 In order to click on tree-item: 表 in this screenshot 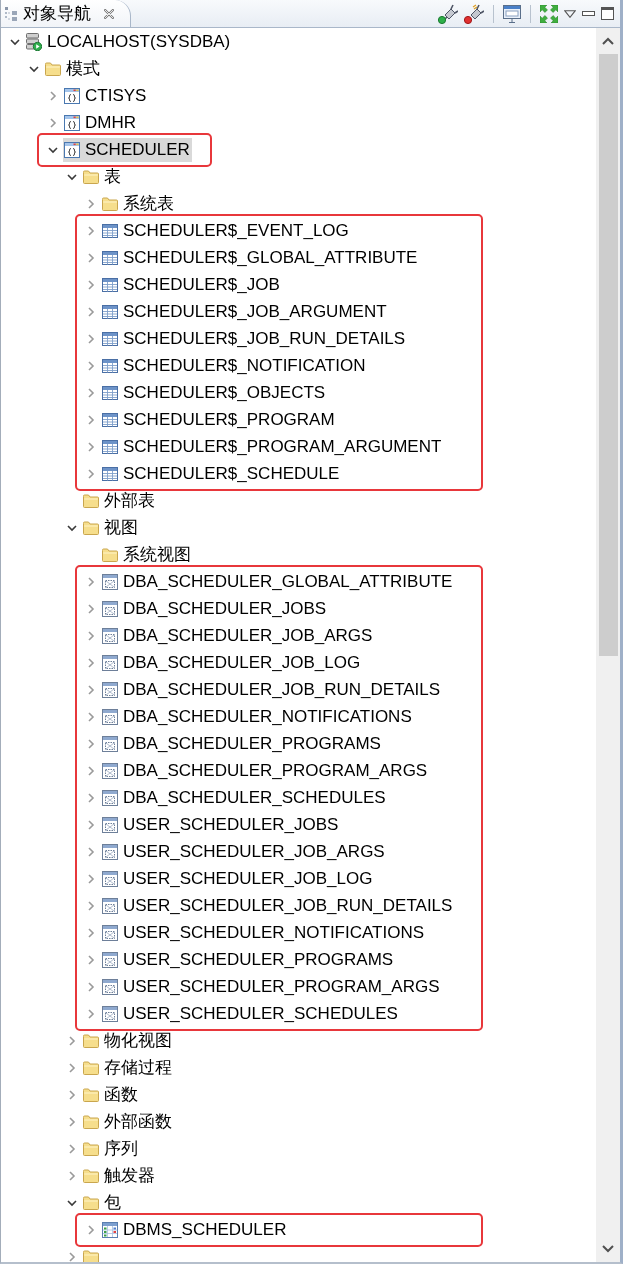, I will do `click(102, 176)`.